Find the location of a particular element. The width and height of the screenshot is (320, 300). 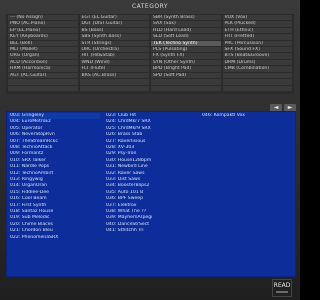

read-button-label: READ is located at coordinates (282, 285).